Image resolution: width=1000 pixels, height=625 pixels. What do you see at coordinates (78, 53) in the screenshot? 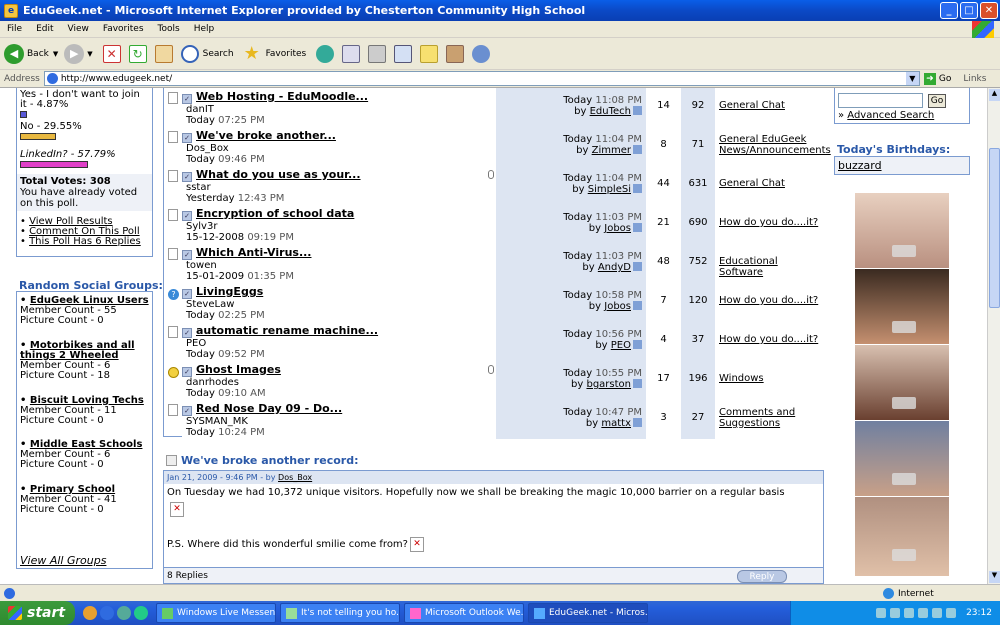
I see `forward-button: ▶ ▼` at bounding box center [78, 53].